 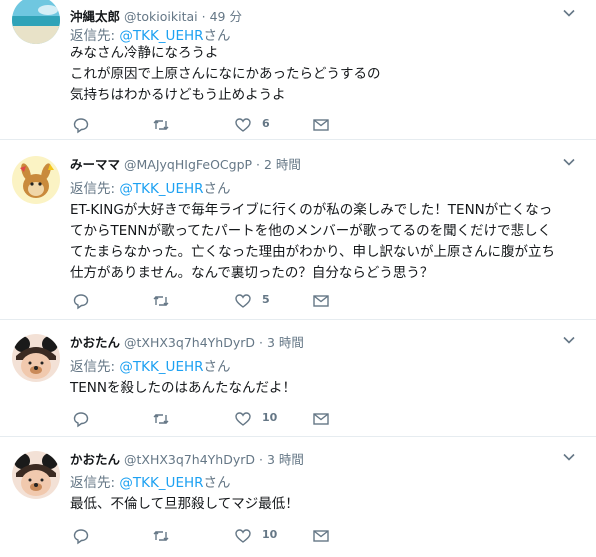 What do you see at coordinates (188, 164) in the screenshot?
I see `user-handle: @MAJyqHIgFeOCgpP` at bounding box center [188, 164].